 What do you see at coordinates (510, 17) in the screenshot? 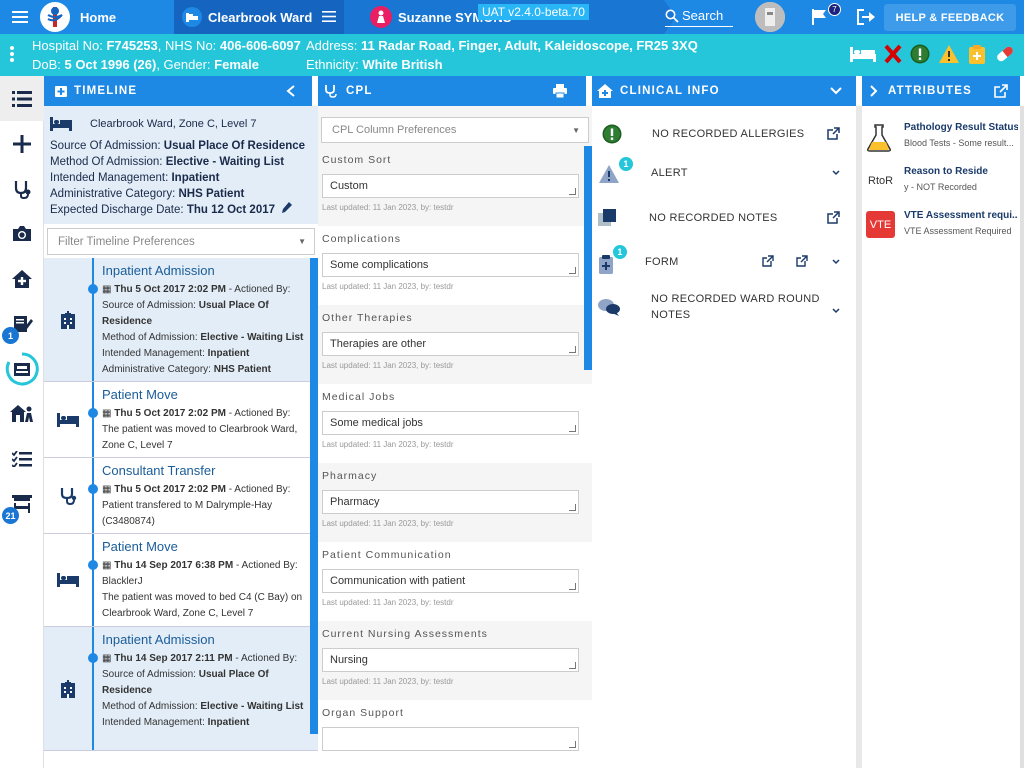
I see `patient-breadcrumb: Suzanne SYMONS UAT v2.4.0-beta.70` at bounding box center [510, 17].